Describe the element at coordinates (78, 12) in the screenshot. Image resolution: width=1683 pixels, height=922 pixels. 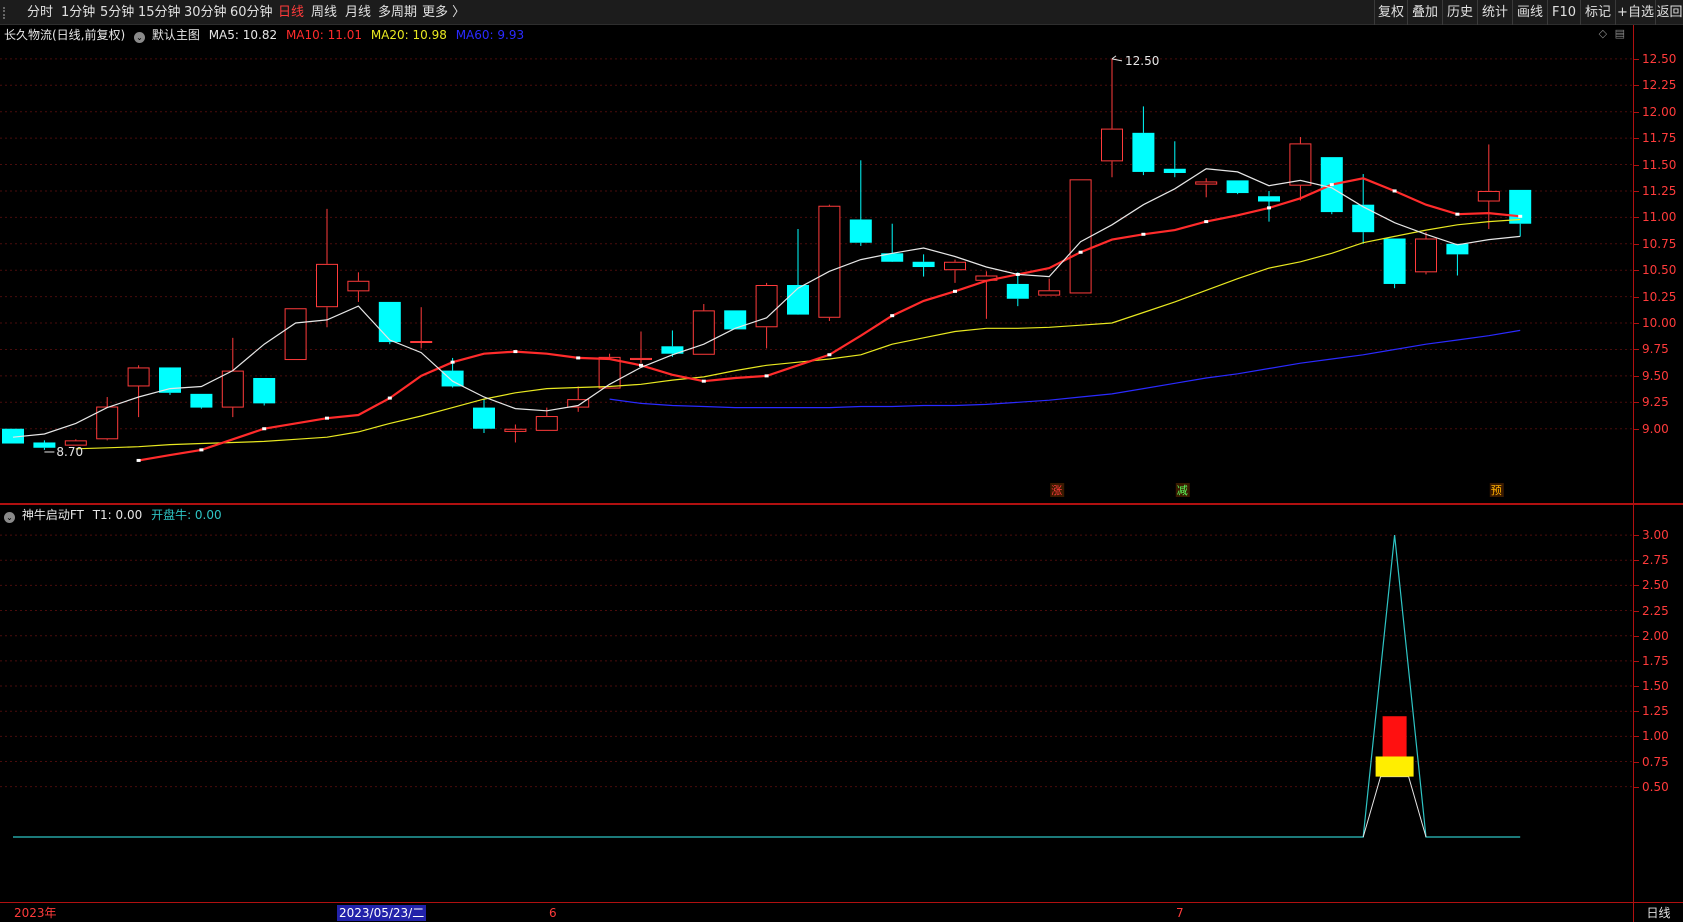
I see `period-tab-1min: 1分钟` at that location.